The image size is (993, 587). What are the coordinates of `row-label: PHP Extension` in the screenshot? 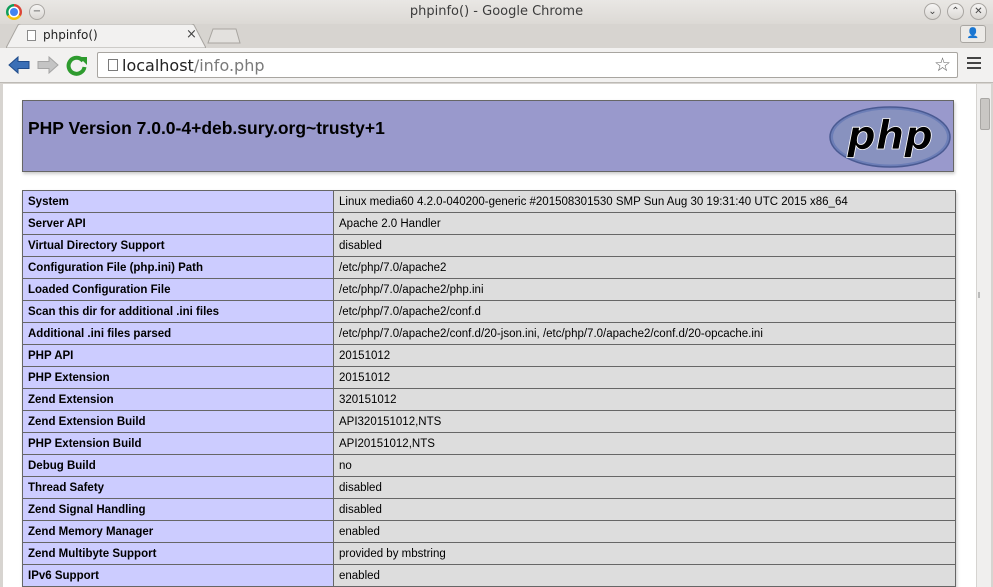 It's located at (178, 377).